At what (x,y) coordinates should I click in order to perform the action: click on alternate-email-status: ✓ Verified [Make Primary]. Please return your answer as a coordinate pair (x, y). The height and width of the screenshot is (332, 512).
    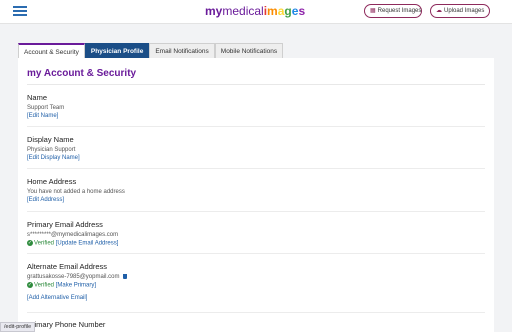
    Looking at the image, I should click on (256, 285).